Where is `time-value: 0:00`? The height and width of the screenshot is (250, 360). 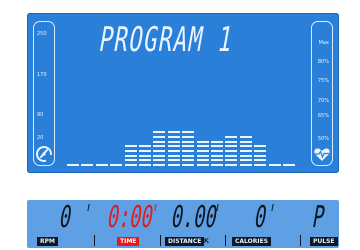 time-value: 0:00 is located at coordinates (130, 217).